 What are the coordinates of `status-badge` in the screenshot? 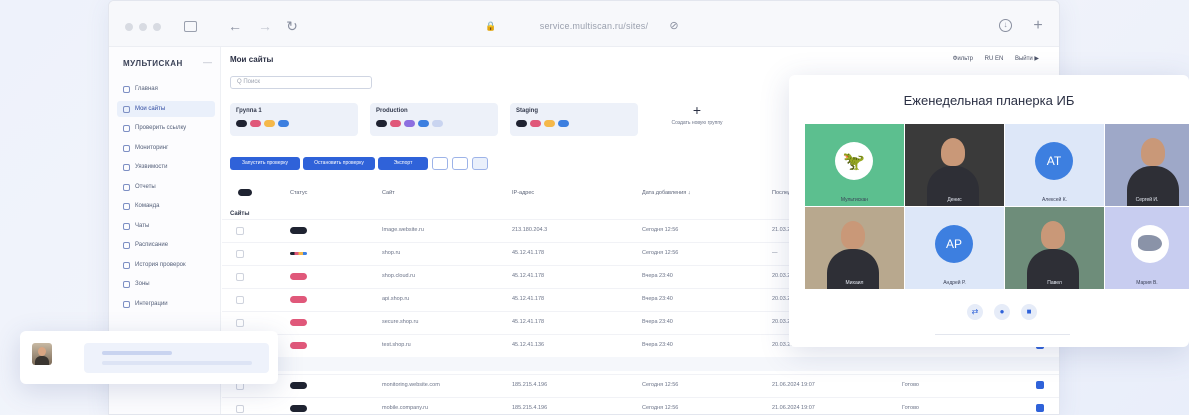 It's located at (298, 322).